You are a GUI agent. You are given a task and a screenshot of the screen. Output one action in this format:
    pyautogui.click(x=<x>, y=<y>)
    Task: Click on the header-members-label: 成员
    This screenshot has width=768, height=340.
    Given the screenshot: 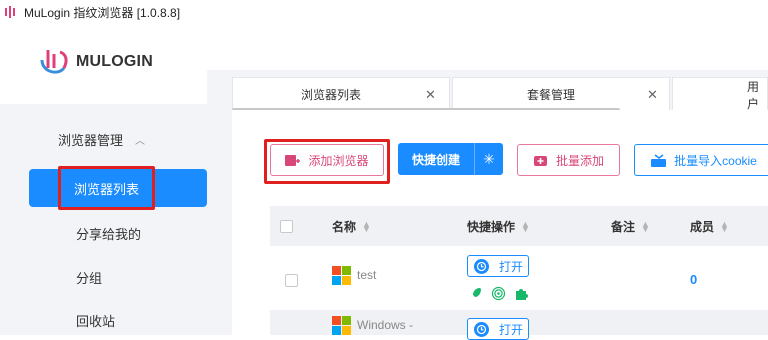 What is the action you would take?
    pyautogui.click(x=702, y=227)
    